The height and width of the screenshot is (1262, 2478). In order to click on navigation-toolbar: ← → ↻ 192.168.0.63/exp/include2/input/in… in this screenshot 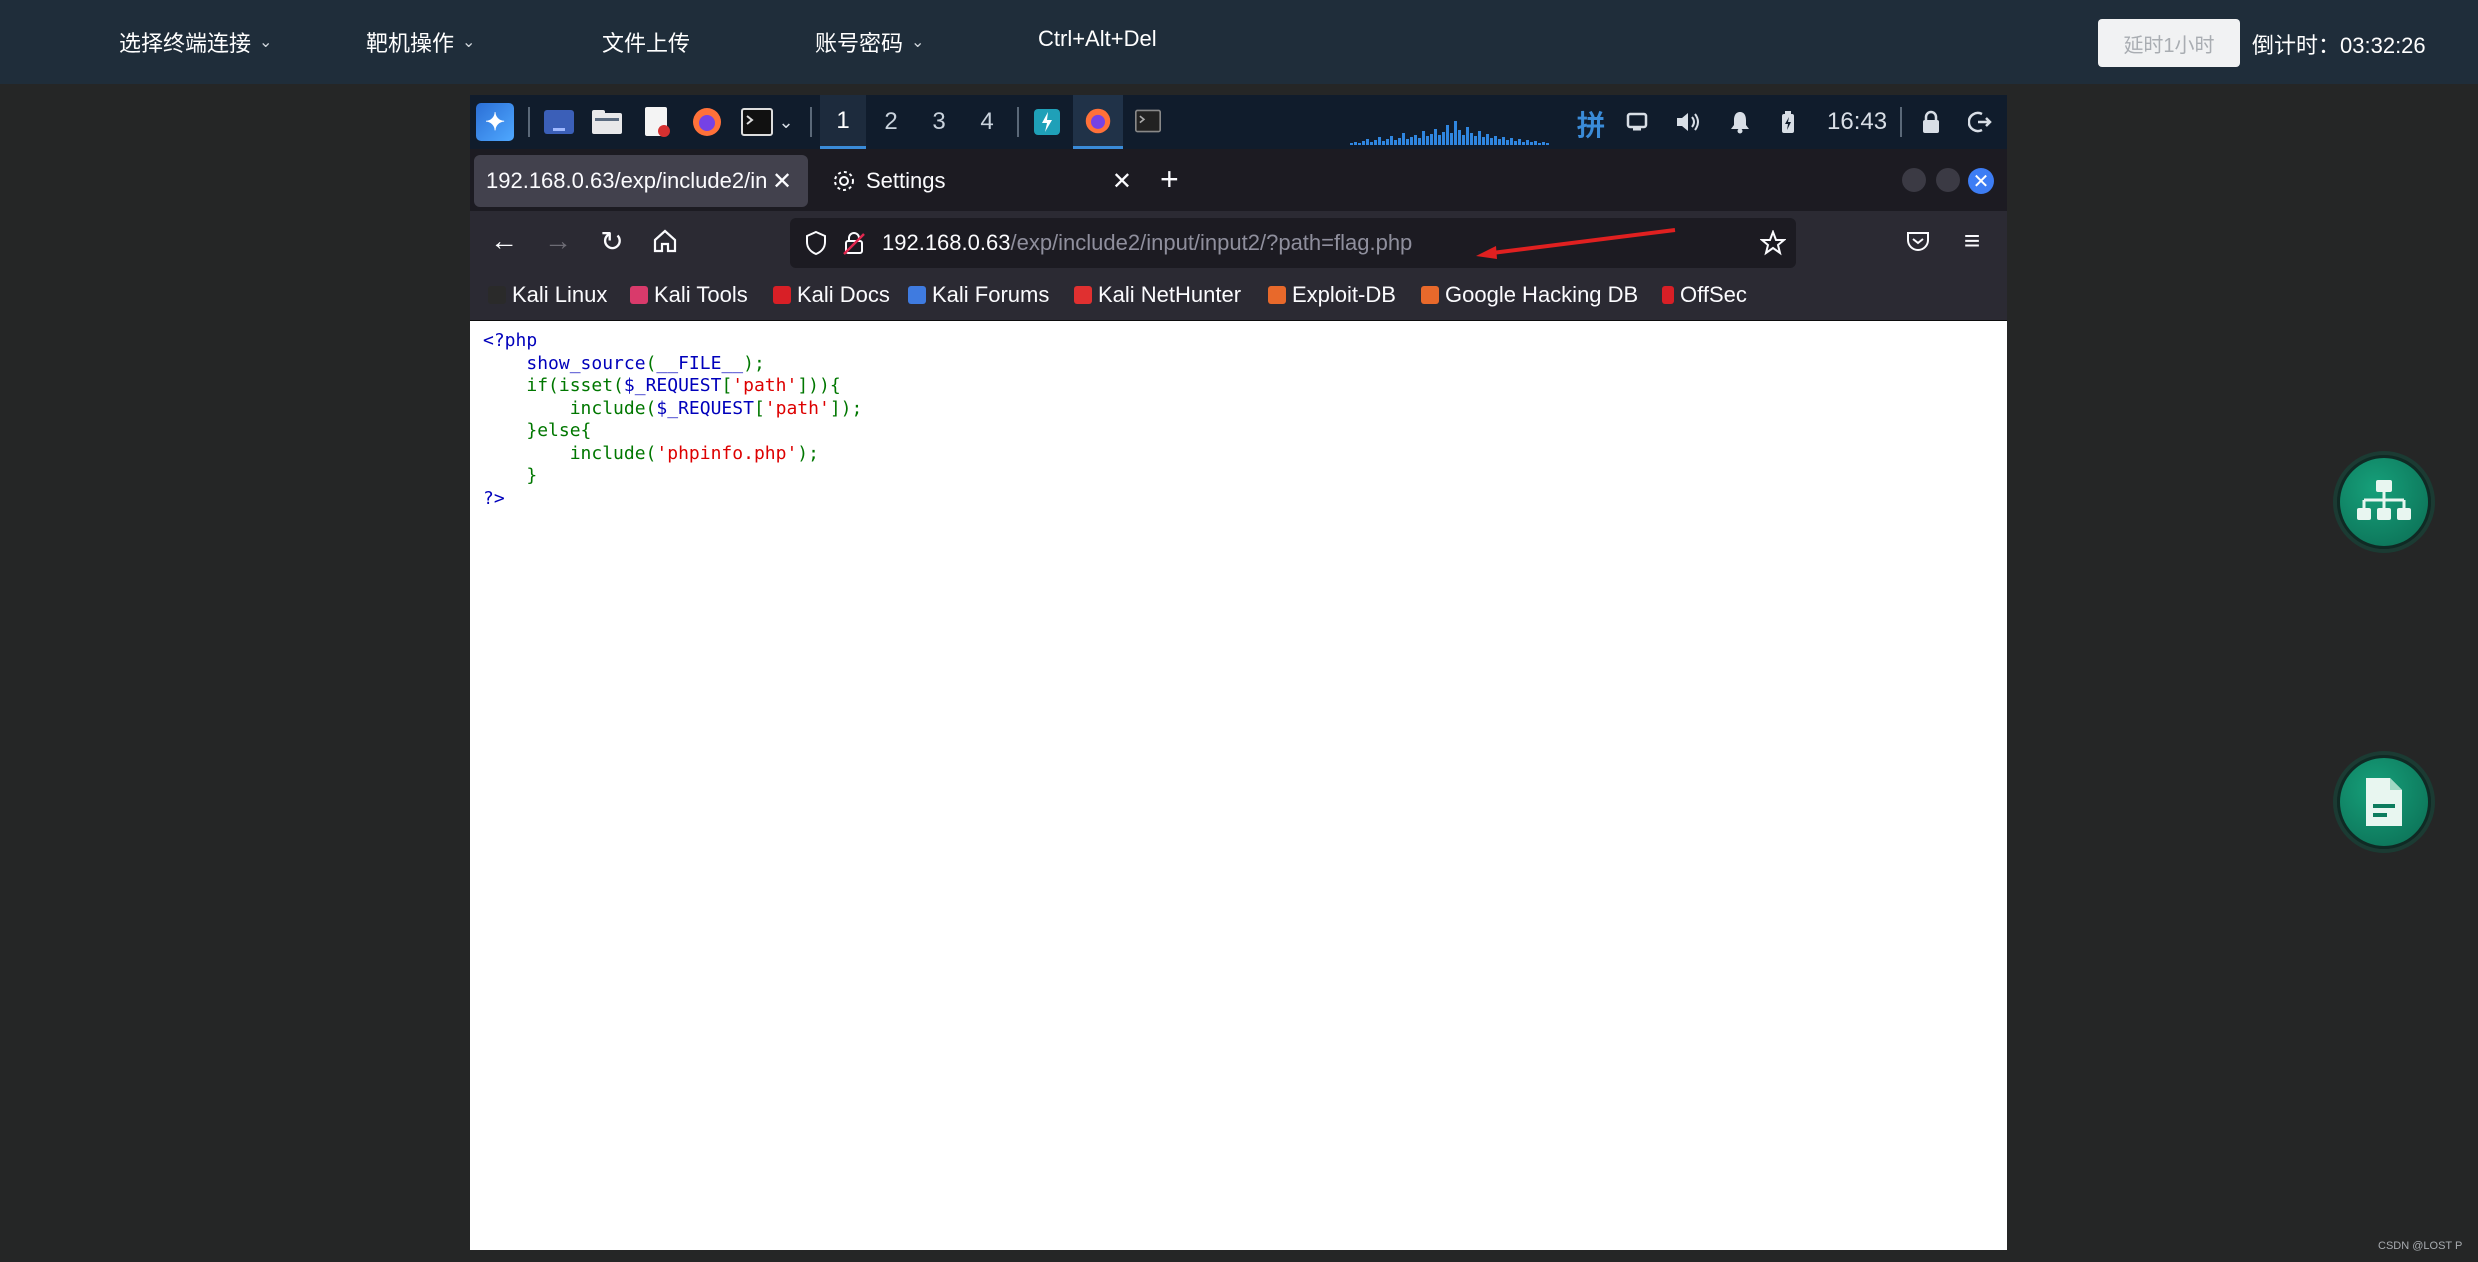, I will do `click(1238, 242)`.